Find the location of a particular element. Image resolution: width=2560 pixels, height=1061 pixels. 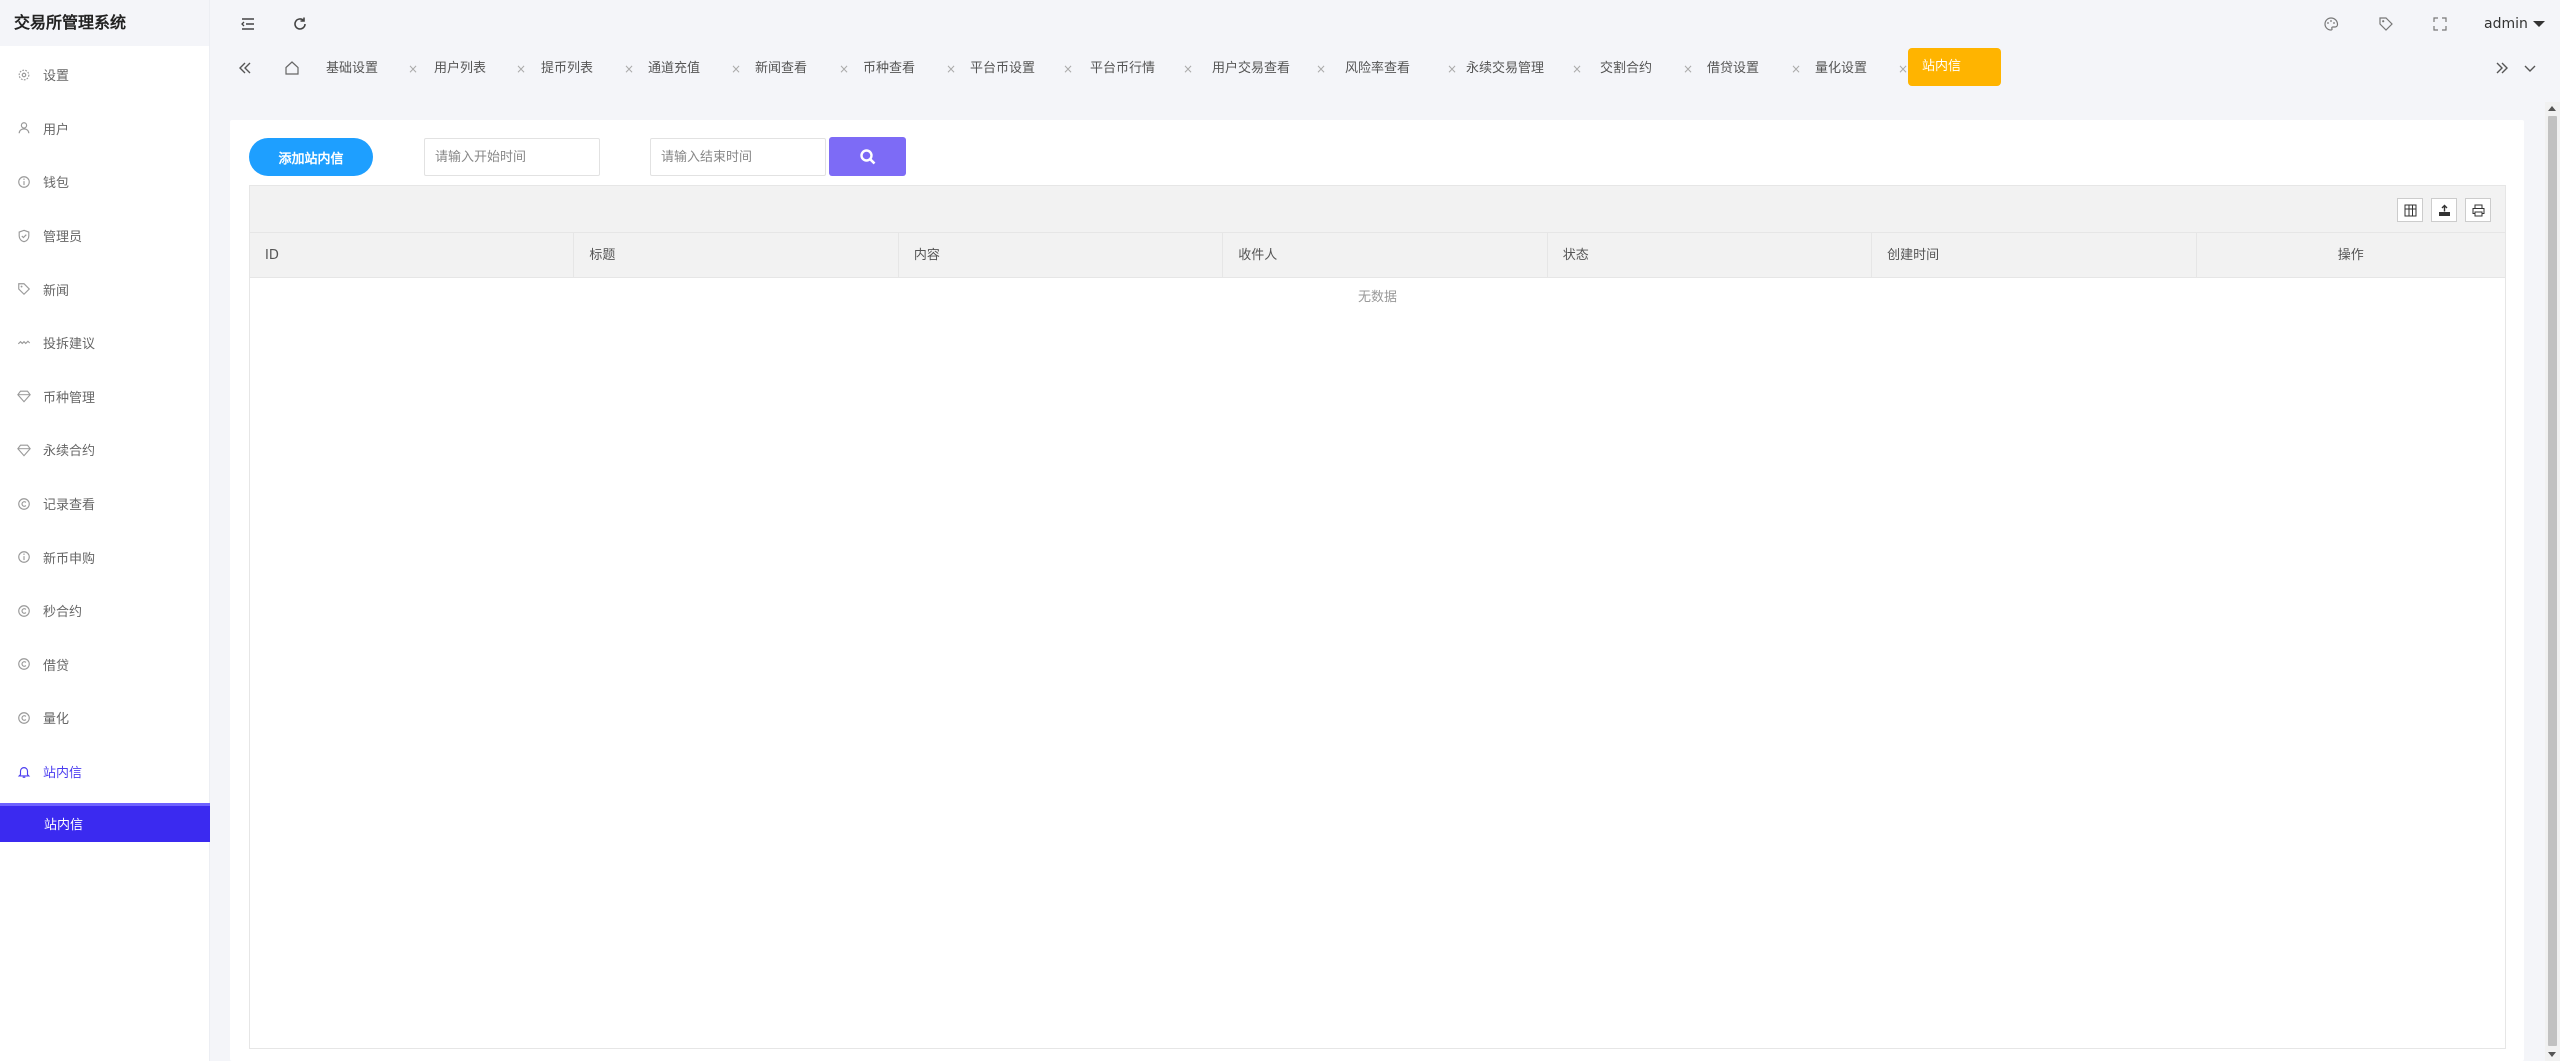

user-name: admin is located at coordinates (2506, 24).